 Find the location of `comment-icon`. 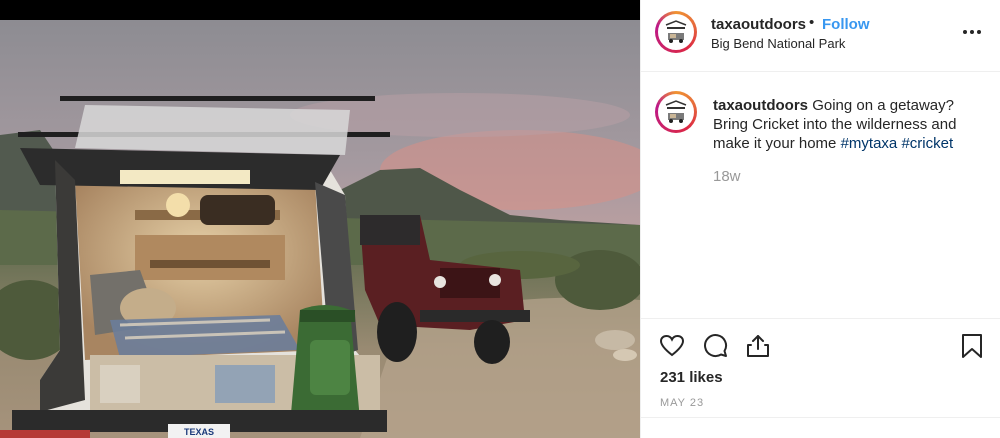

comment-icon is located at coordinates (715, 346).